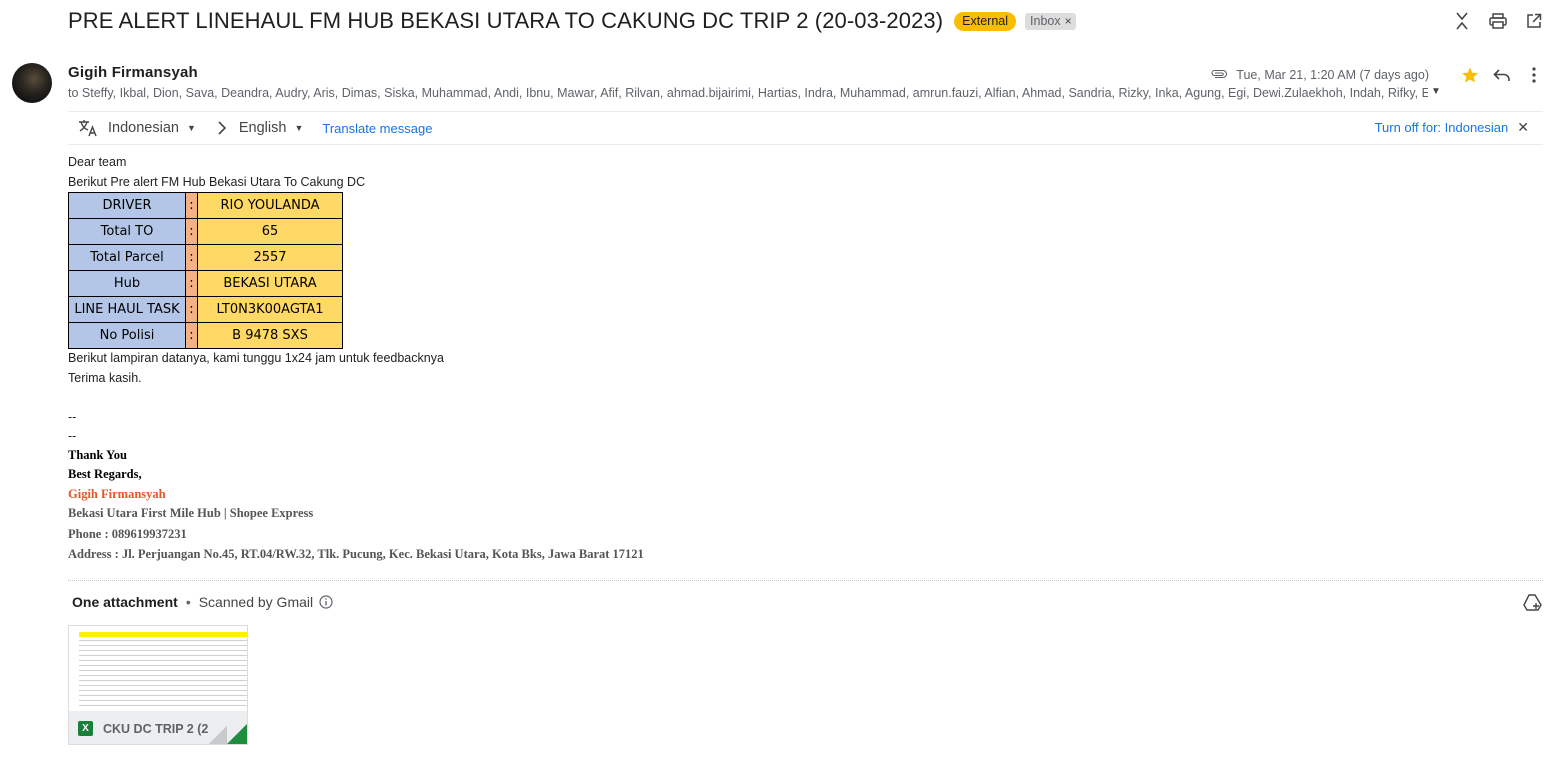 This screenshot has width=1555, height=762. Describe the element at coordinates (158, 668) in the screenshot. I see `spreadsheet-thumbnail` at that location.